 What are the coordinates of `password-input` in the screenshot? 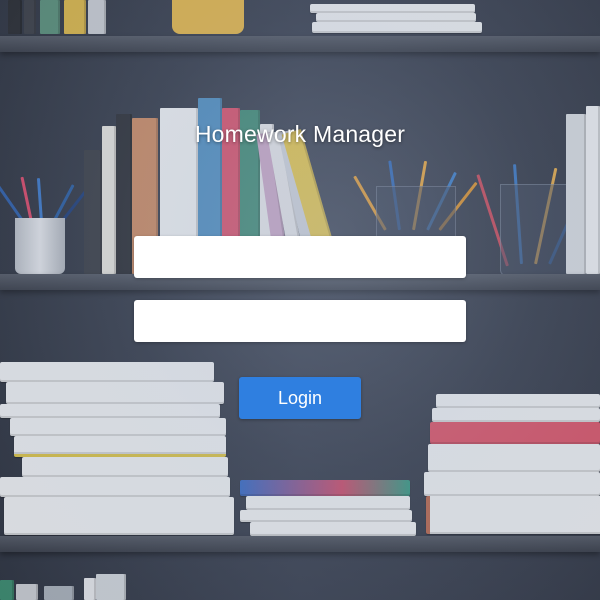 It's located at (300, 321).